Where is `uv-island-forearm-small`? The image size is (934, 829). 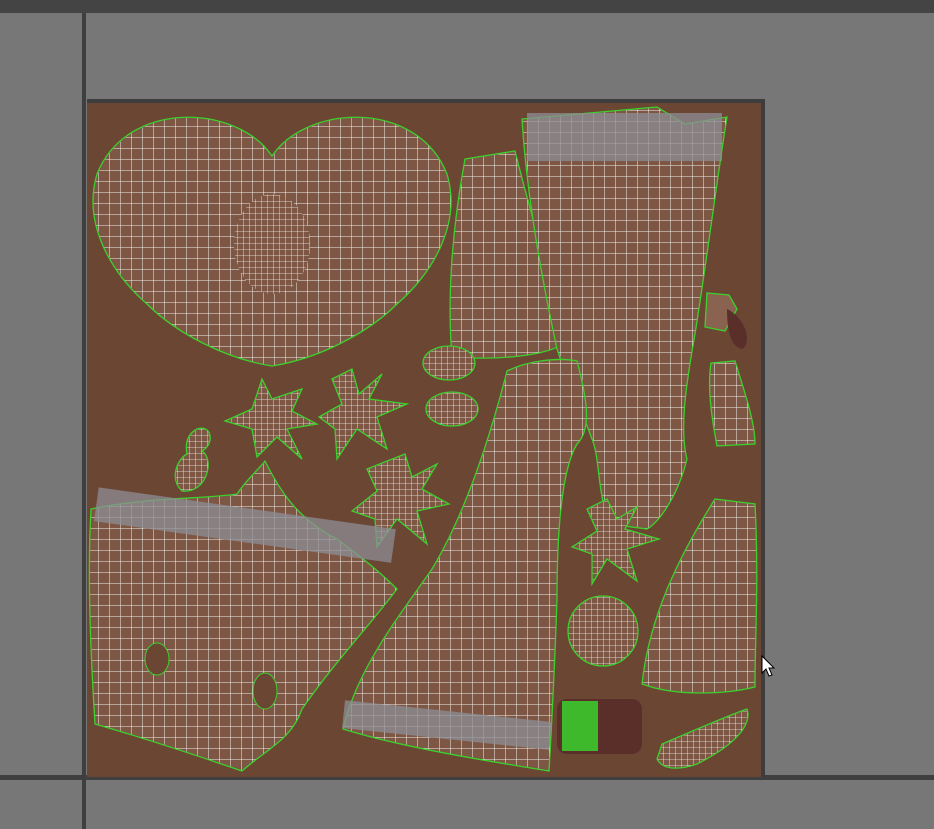
uv-island-forearm-small is located at coordinates (732, 403).